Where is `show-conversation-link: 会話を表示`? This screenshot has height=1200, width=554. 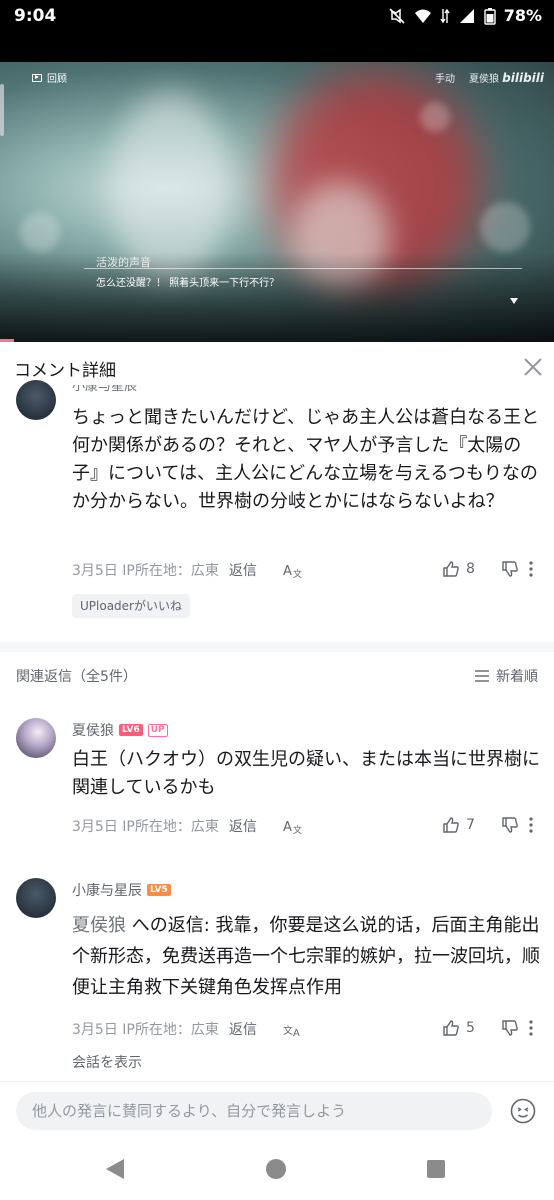 show-conversation-link: 会話を表示 is located at coordinates (107, 1062).